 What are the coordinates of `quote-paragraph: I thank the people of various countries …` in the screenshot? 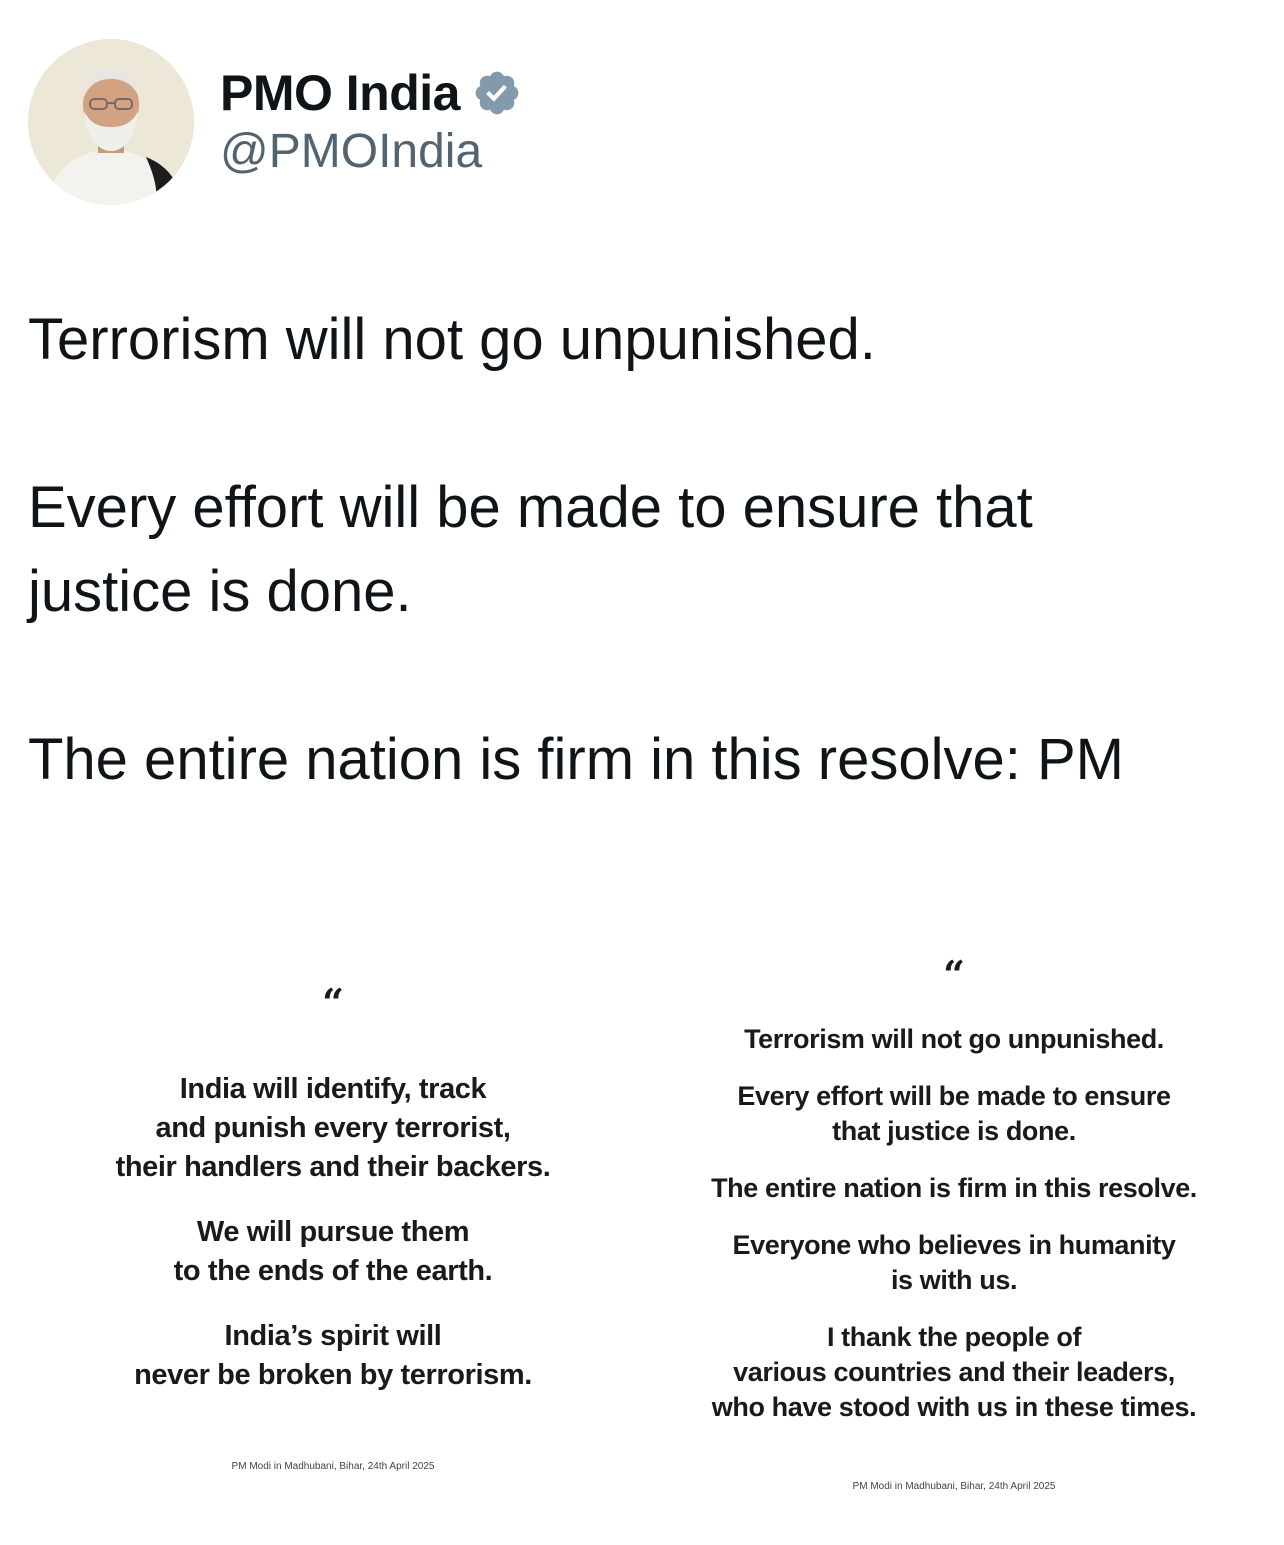 It's located at (954, 1372).